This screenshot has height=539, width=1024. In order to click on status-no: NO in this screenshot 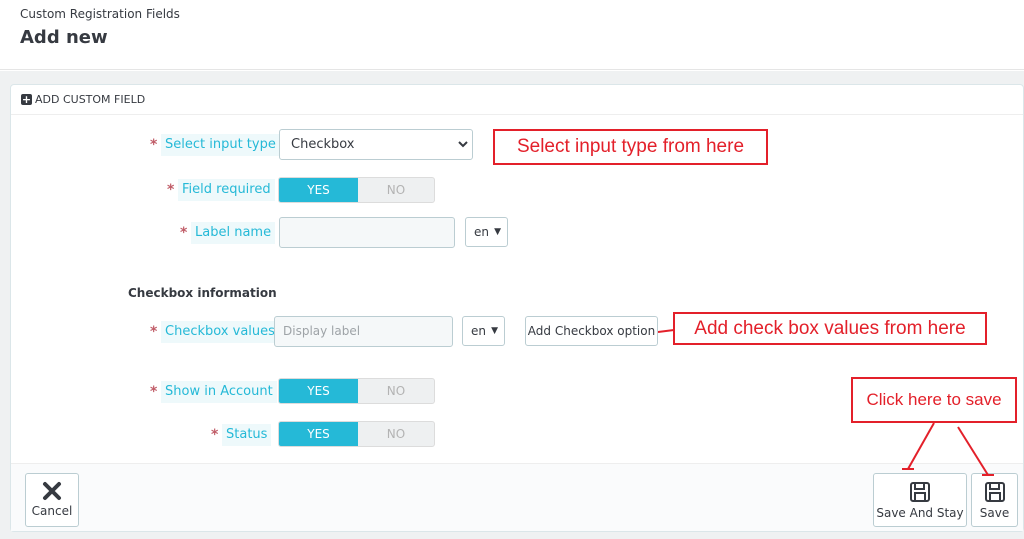, I will do `click(396, 434)`.